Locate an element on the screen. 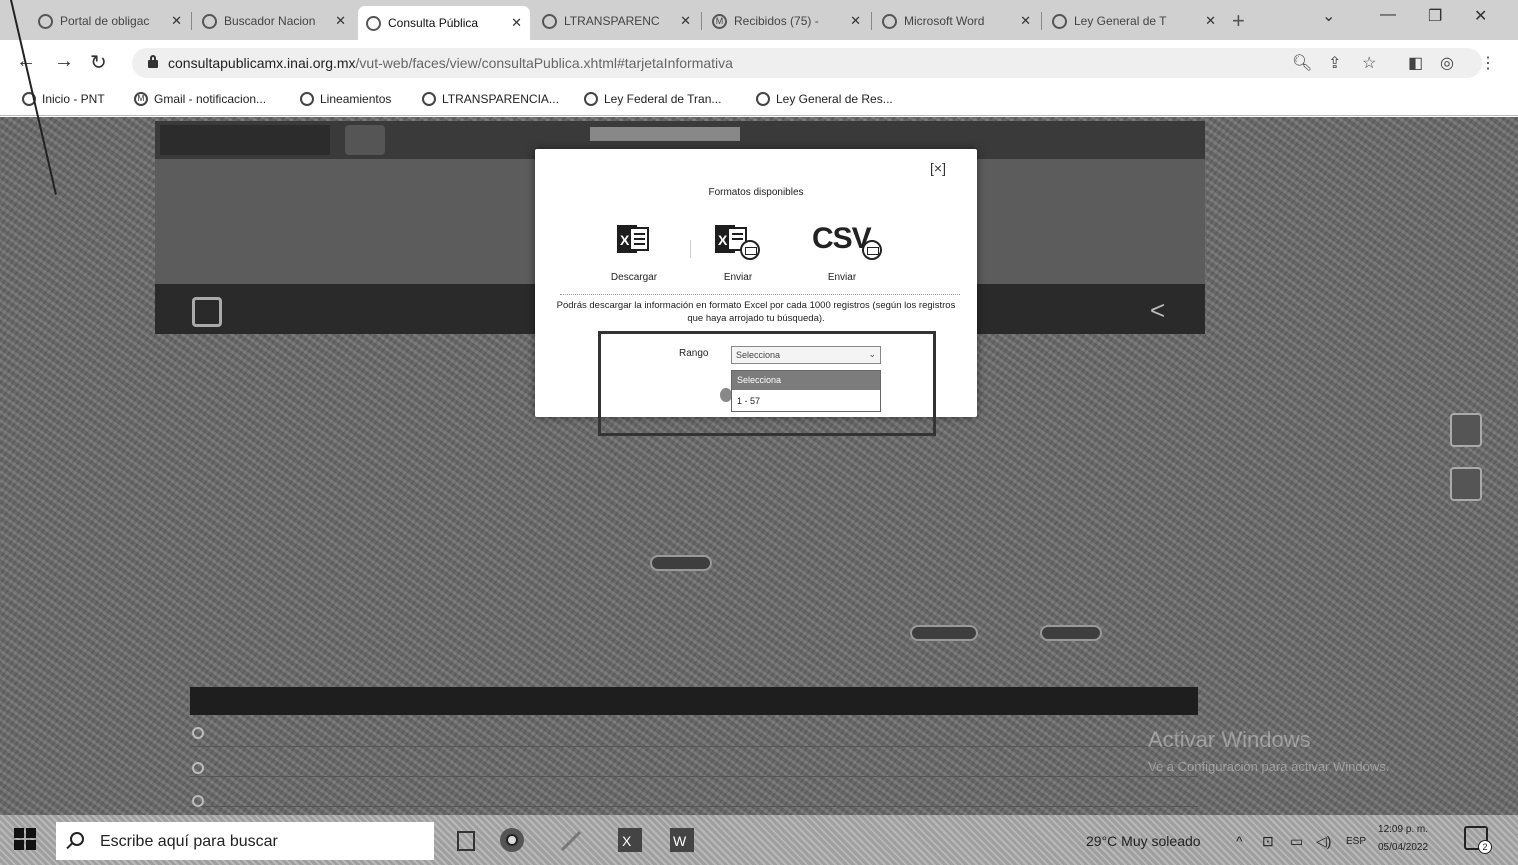 Image resolution: width=1518 pixels, height=865 pixels. site-logo is located at coordinates (245, 140).